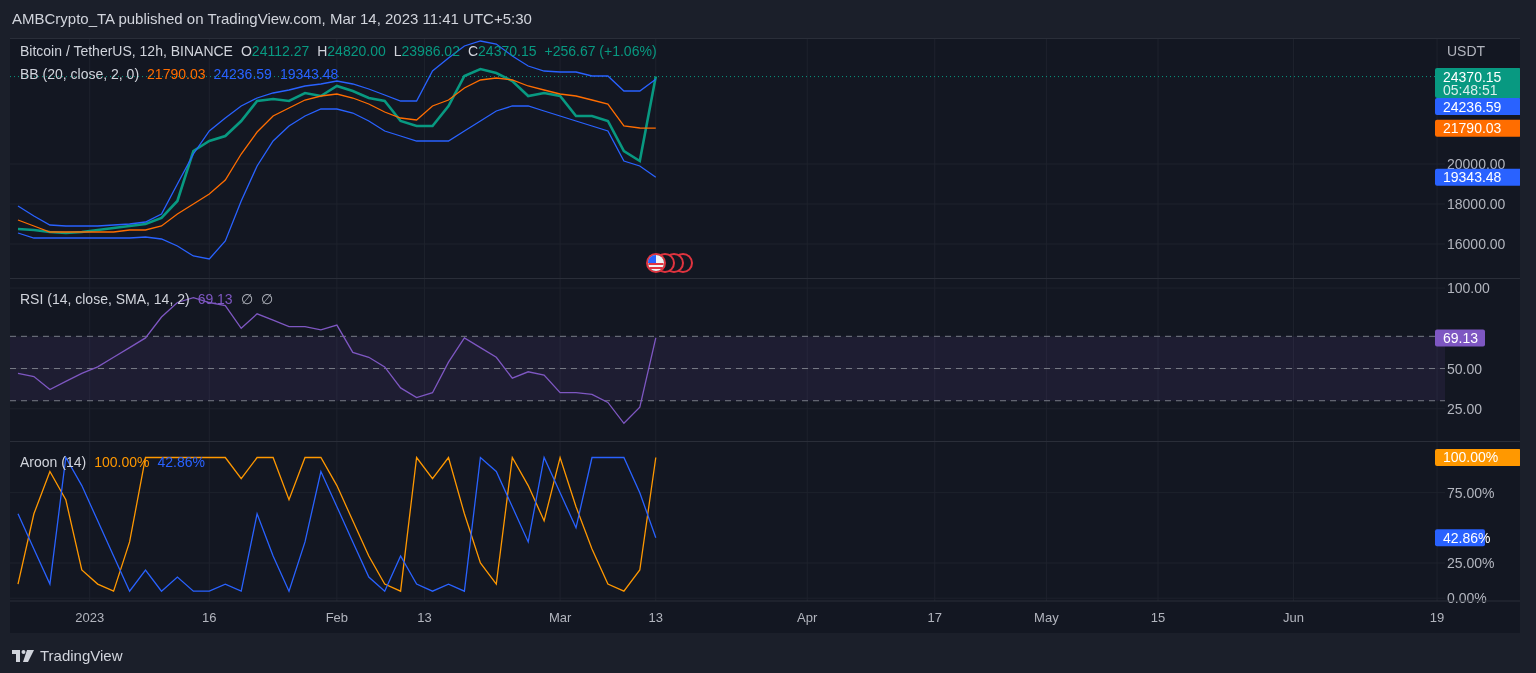 This screenshot has width=1536, height=673. I want to click on axis-label: 16000.00, so click(1476, 244).